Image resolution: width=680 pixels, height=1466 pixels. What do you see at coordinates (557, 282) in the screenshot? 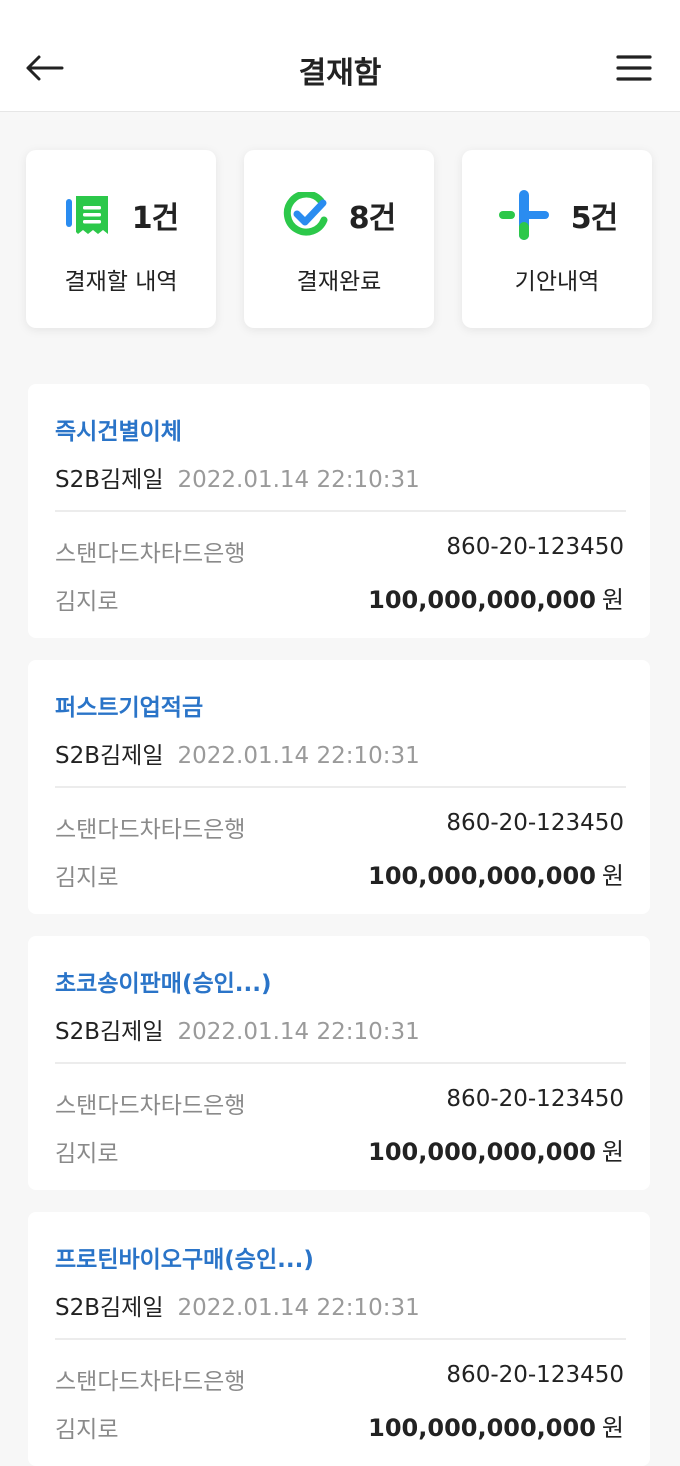
I see `drafts-label: 기안내역` at bounding box center [557, 282].